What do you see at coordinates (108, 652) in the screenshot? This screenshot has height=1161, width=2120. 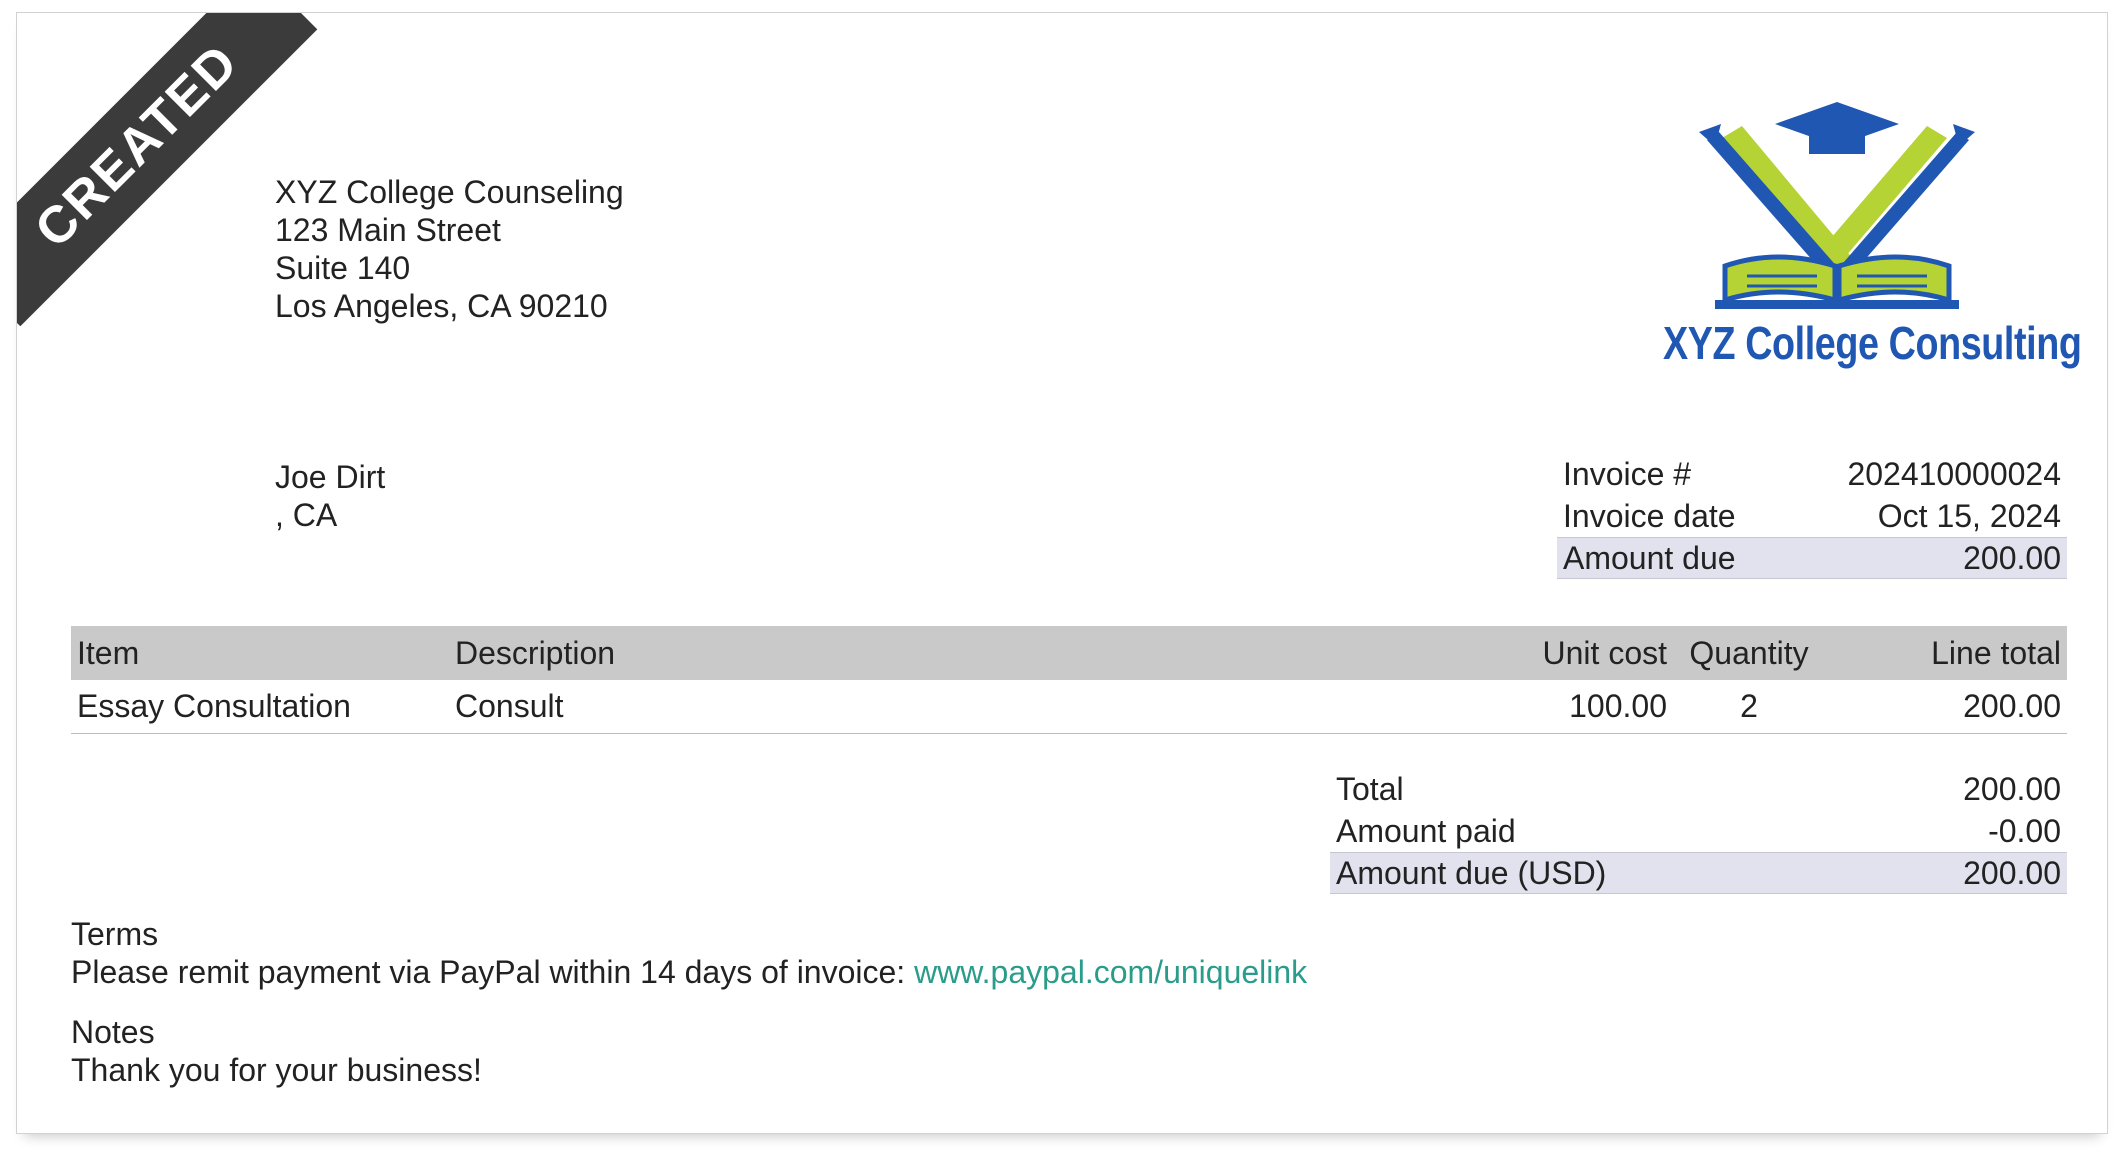 I see `header-item: Item` at bounding box center [108, 652].